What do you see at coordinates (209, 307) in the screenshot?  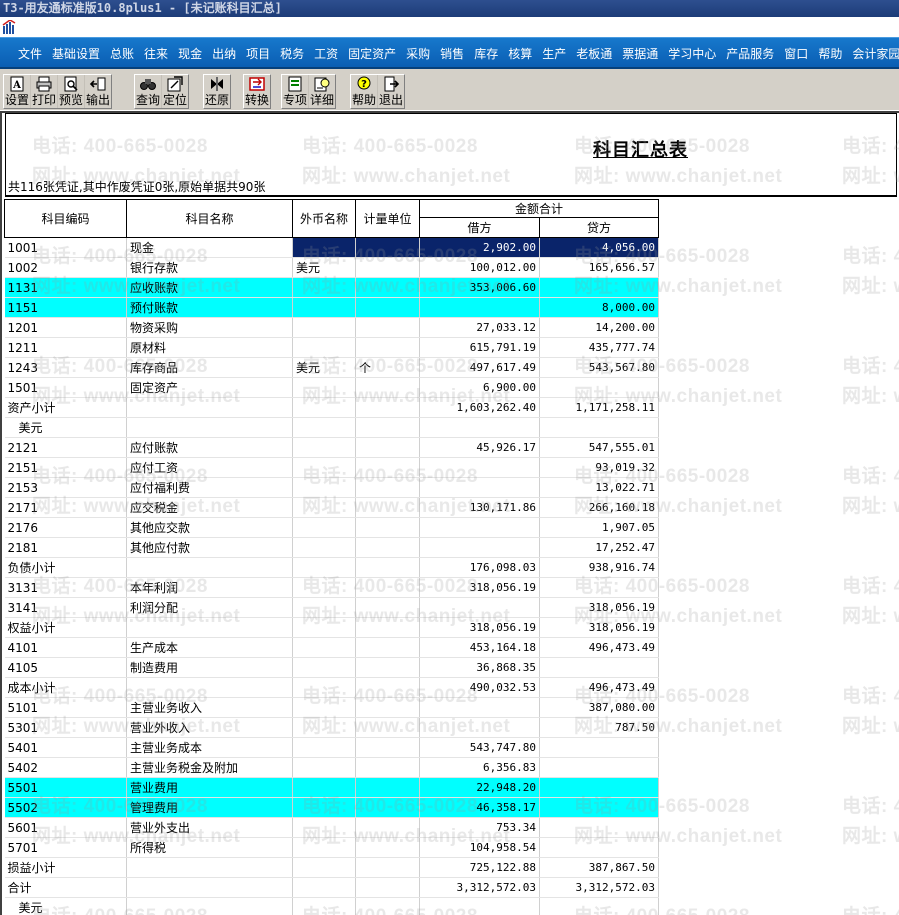 I see `cell-account-name: 预付账款` at bounding box center [209, 307].